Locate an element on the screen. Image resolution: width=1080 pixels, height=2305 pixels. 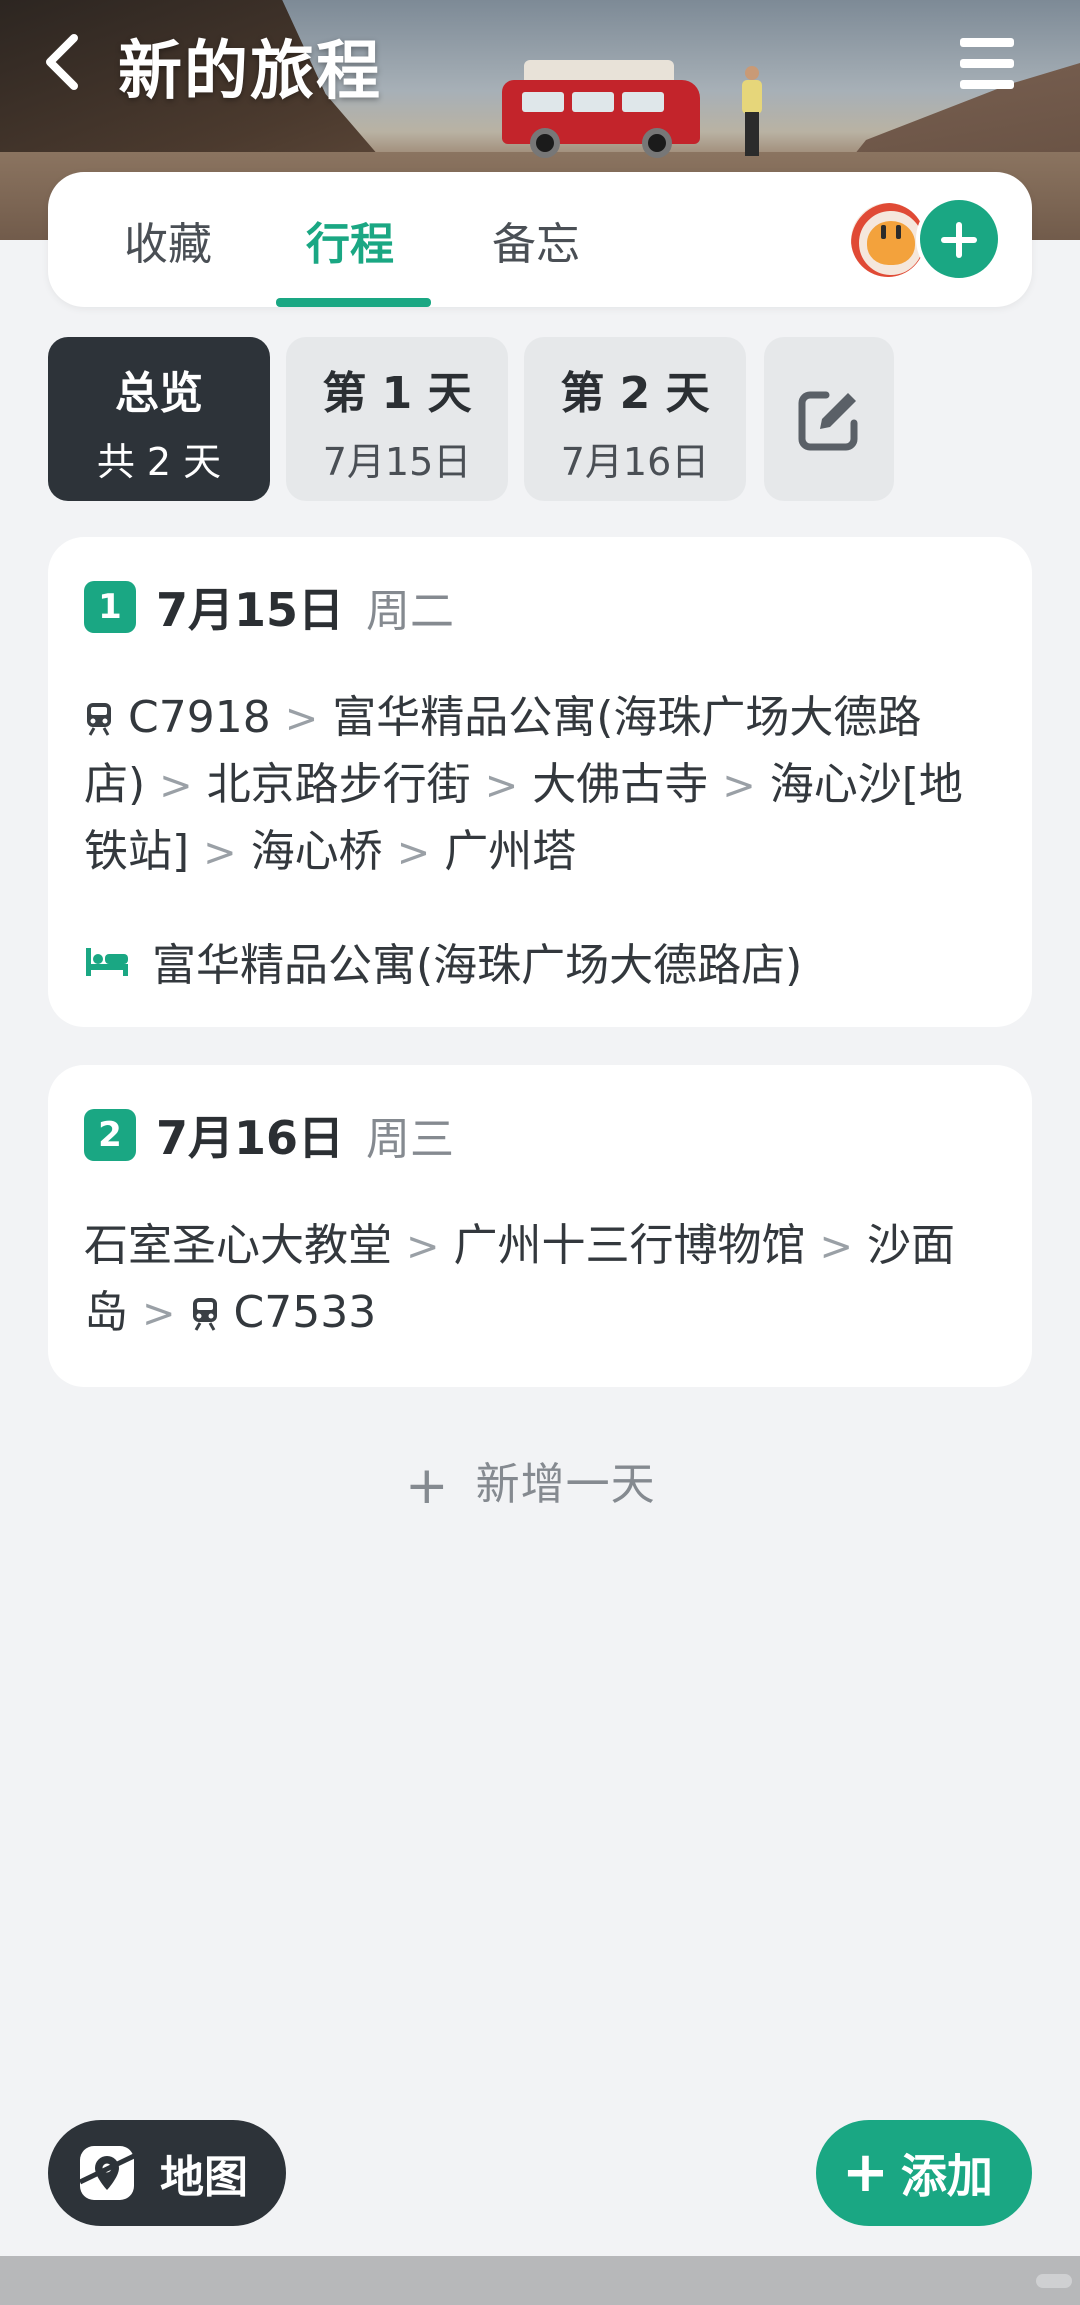
day-tab-day-1: 第 1 天 7月15日 is located at coordinates (397, 419).